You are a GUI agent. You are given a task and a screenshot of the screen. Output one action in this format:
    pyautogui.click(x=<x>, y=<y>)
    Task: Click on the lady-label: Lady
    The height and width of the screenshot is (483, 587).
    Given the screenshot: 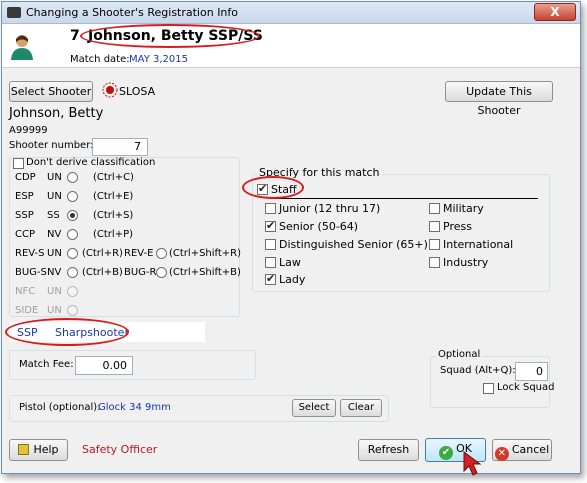 What is the action you would take?
    pyautogui.click(x=292, y=279)
    